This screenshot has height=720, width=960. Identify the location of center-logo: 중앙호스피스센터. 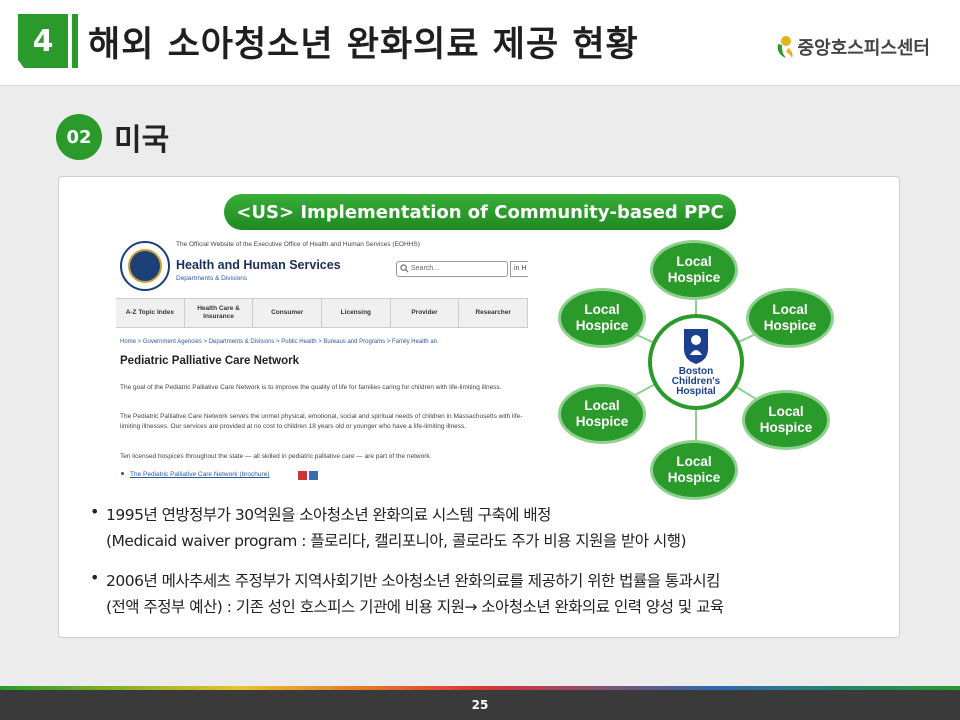
(852, 47).